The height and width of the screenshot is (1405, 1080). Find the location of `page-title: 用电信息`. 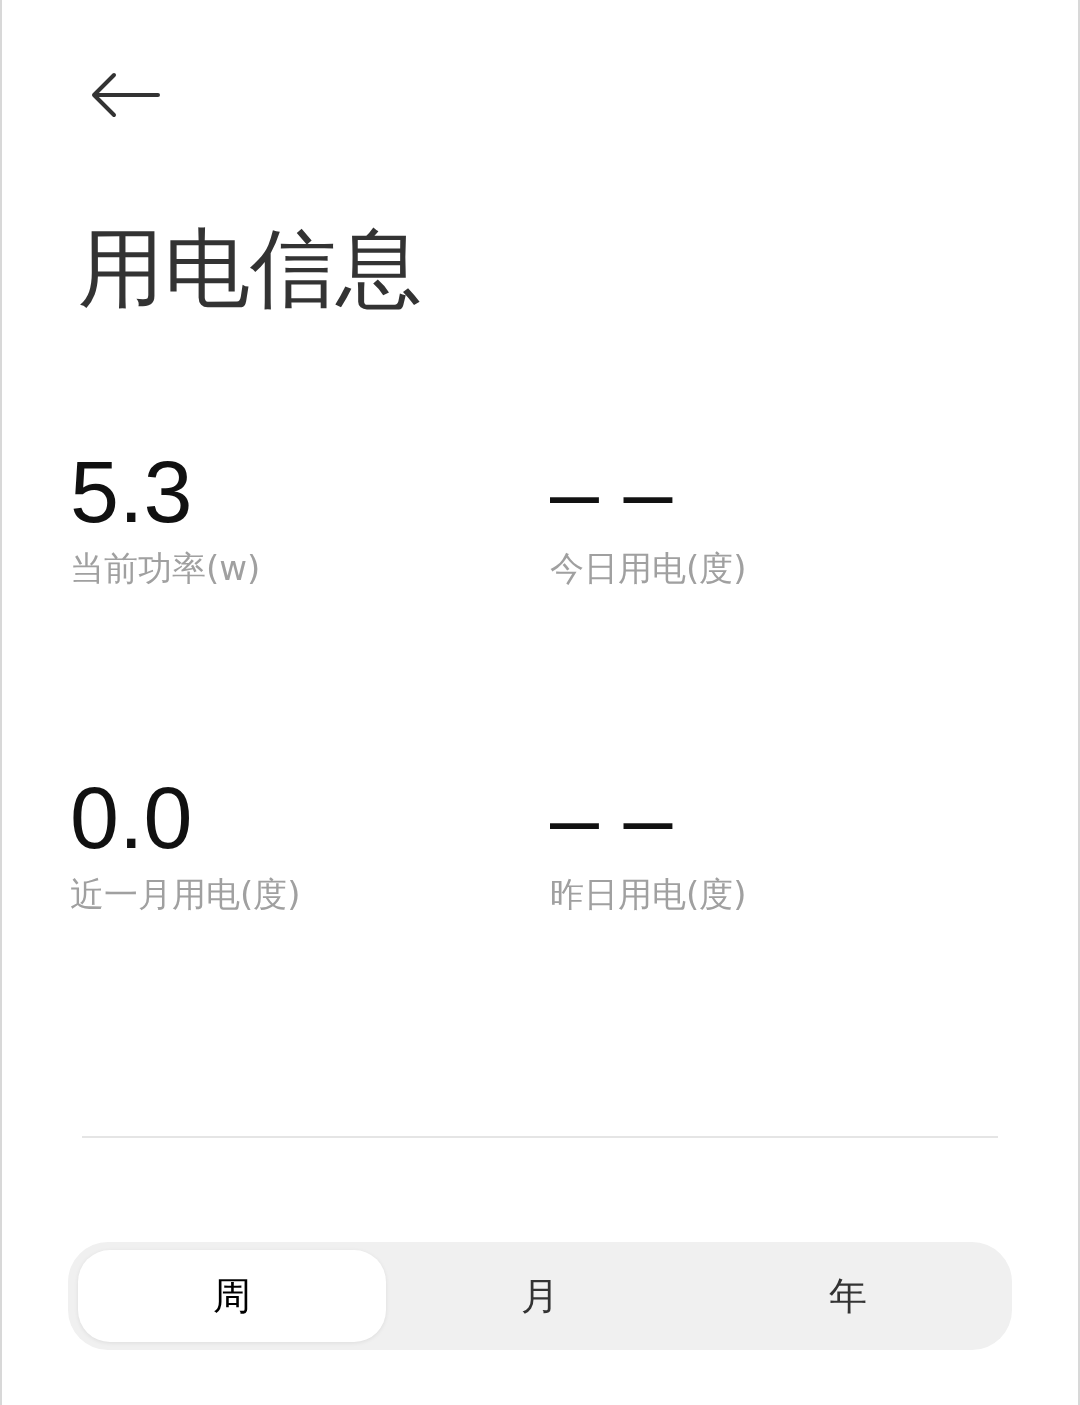

page-title: 用电信息 is located at coordinates (250, 268).